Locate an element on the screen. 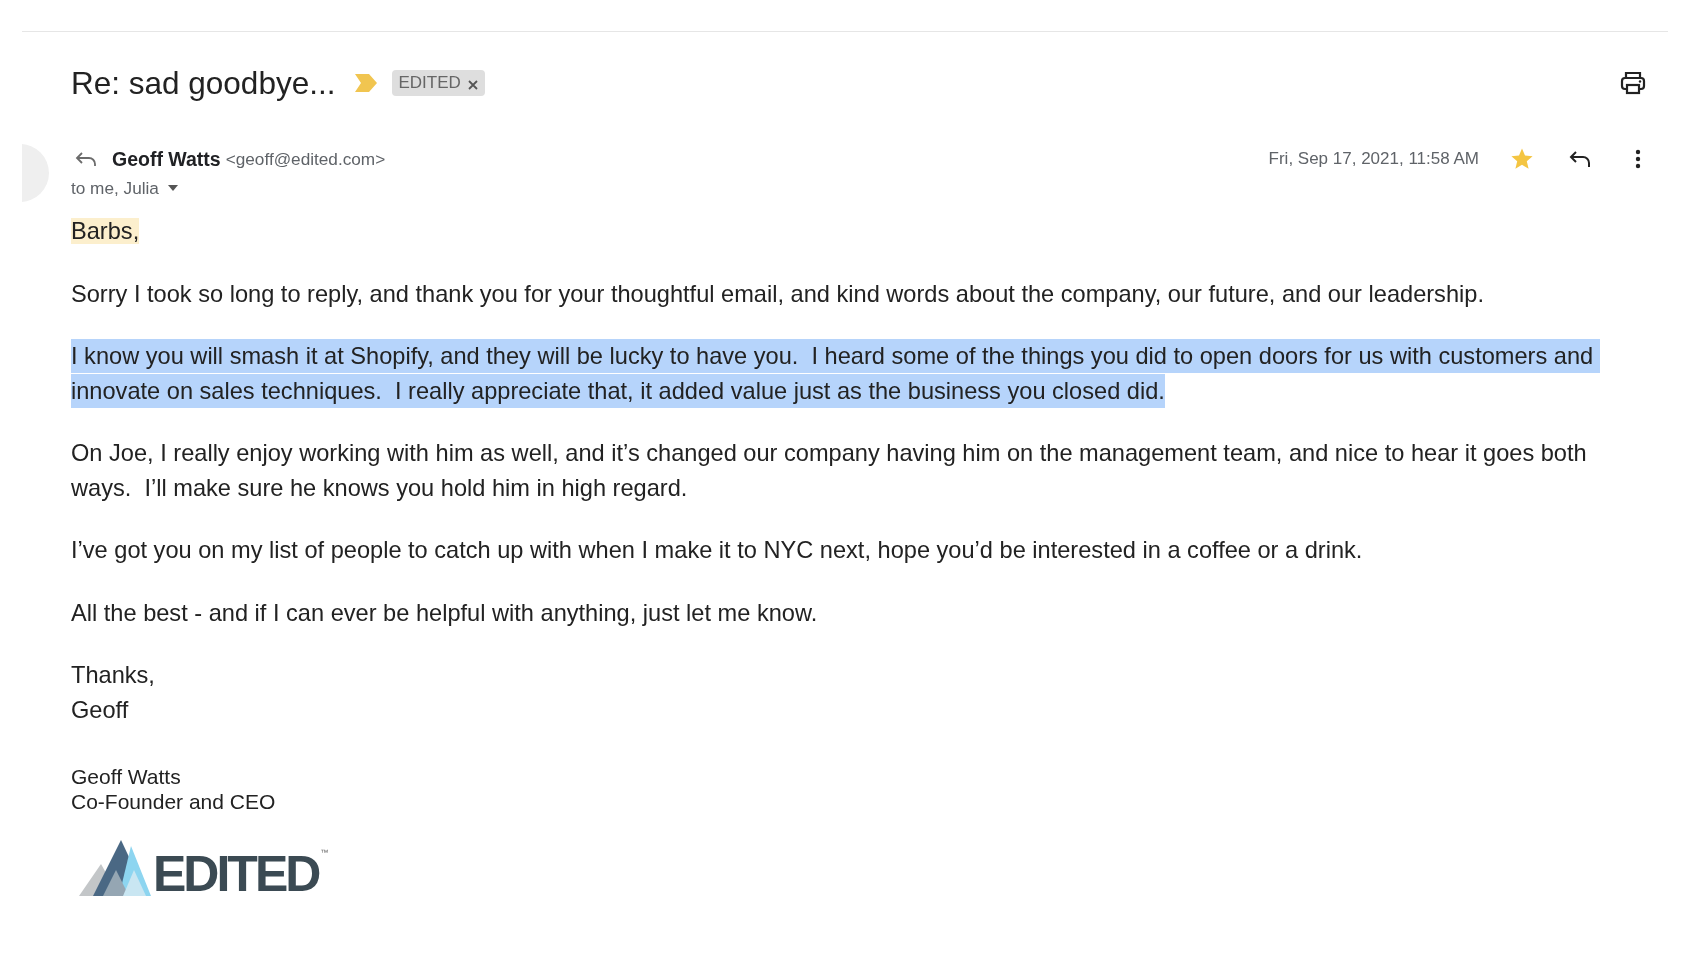  closing-text: Thanks, is located at coordinates (113, 675).